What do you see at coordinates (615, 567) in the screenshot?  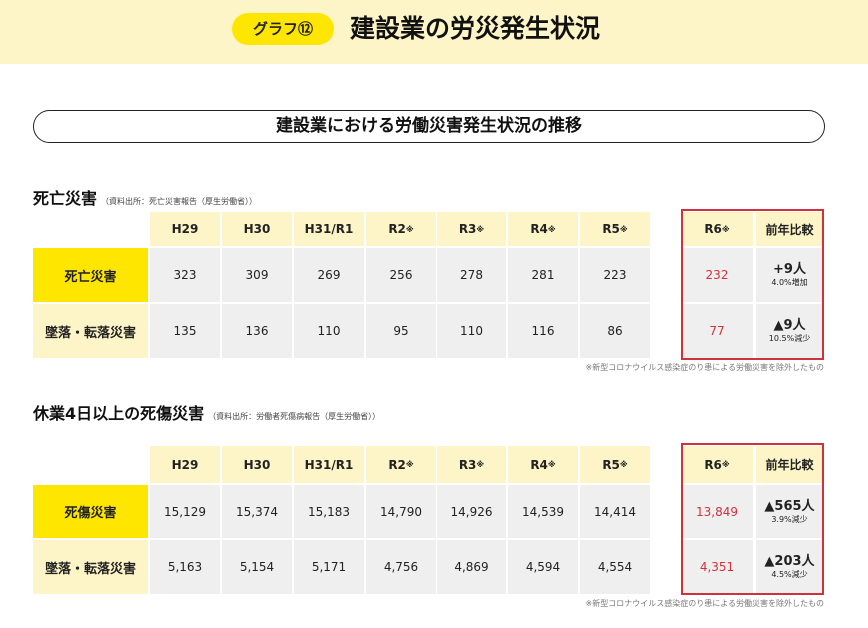 I see `data-cell: 4,554` at bounding box center [615, 567].